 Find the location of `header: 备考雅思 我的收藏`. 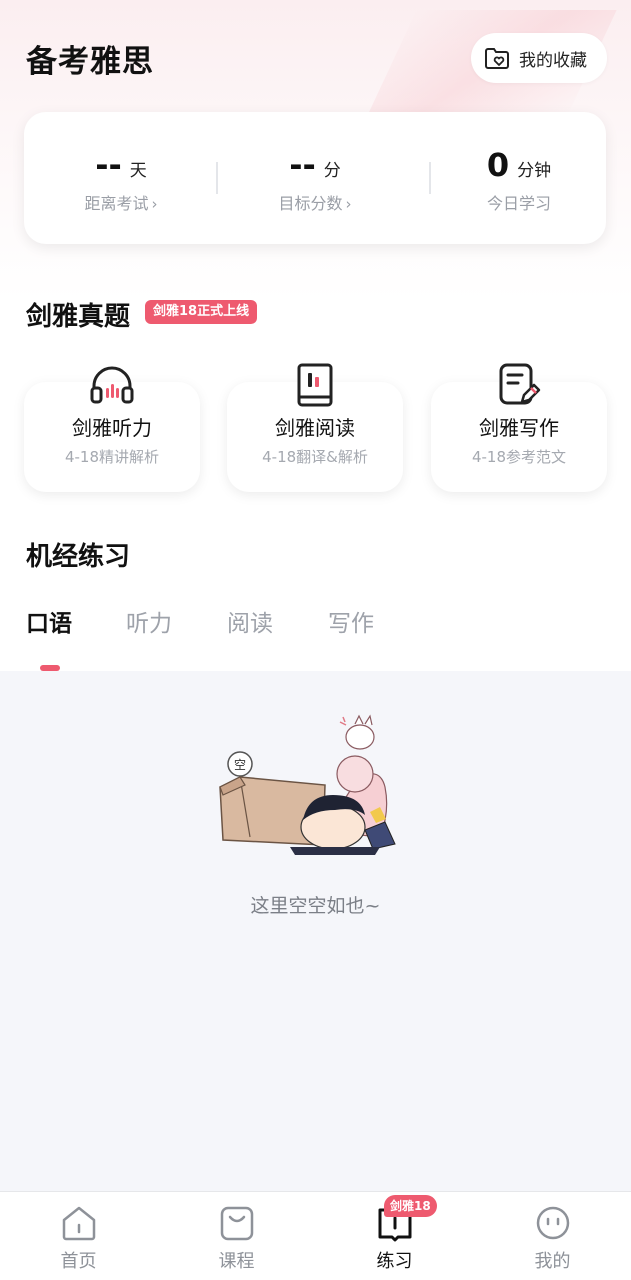

header: 备考雅思 我的收藏 is located at coordinates (315, 58).